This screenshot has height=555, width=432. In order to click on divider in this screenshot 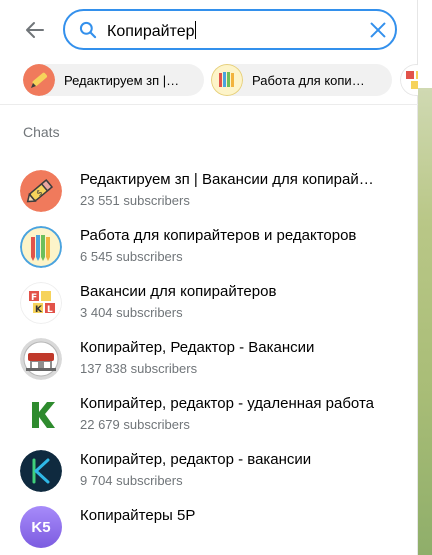, I will do `click(209, 104)`.